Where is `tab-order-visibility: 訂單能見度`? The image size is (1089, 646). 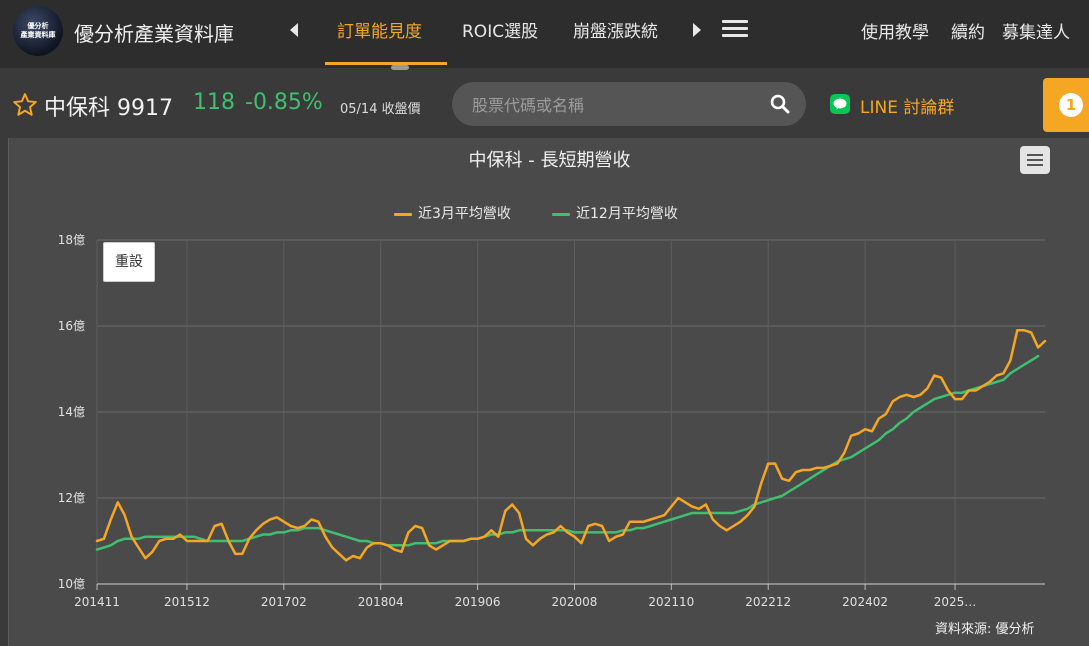
tab-order-visibility: 訂單能見度 is located at coordinates (379, 29).